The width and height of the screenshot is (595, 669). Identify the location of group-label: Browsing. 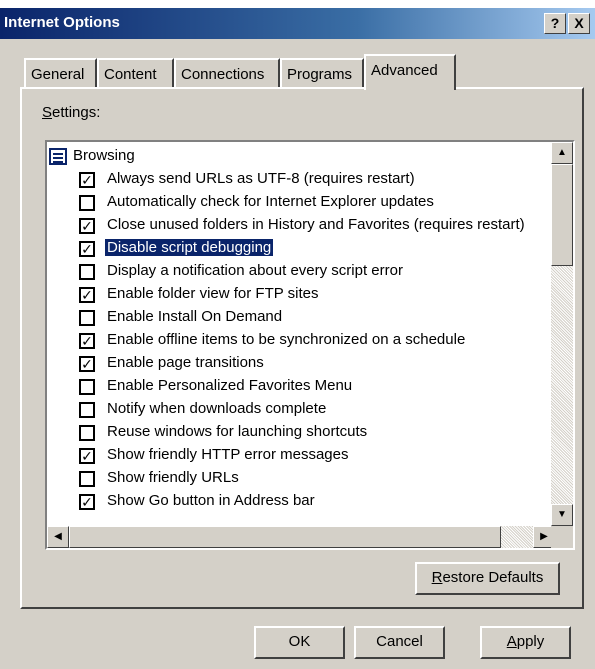
(104, 155).